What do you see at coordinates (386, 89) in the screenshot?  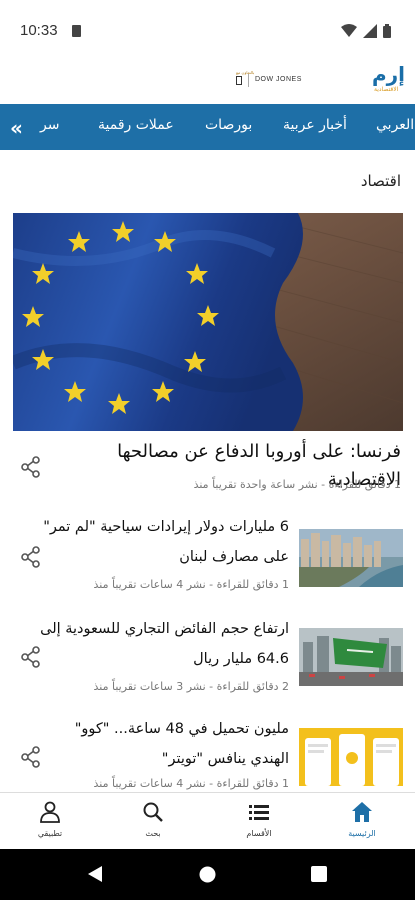 I see `brand-subtitle: الاقتصادية` at bounding box center [386, 89].